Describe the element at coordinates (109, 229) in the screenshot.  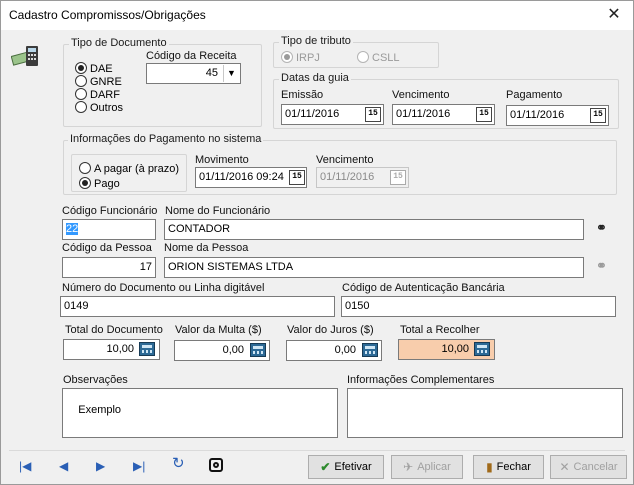
I see `codigo-funcionario-field: 22` at that location.